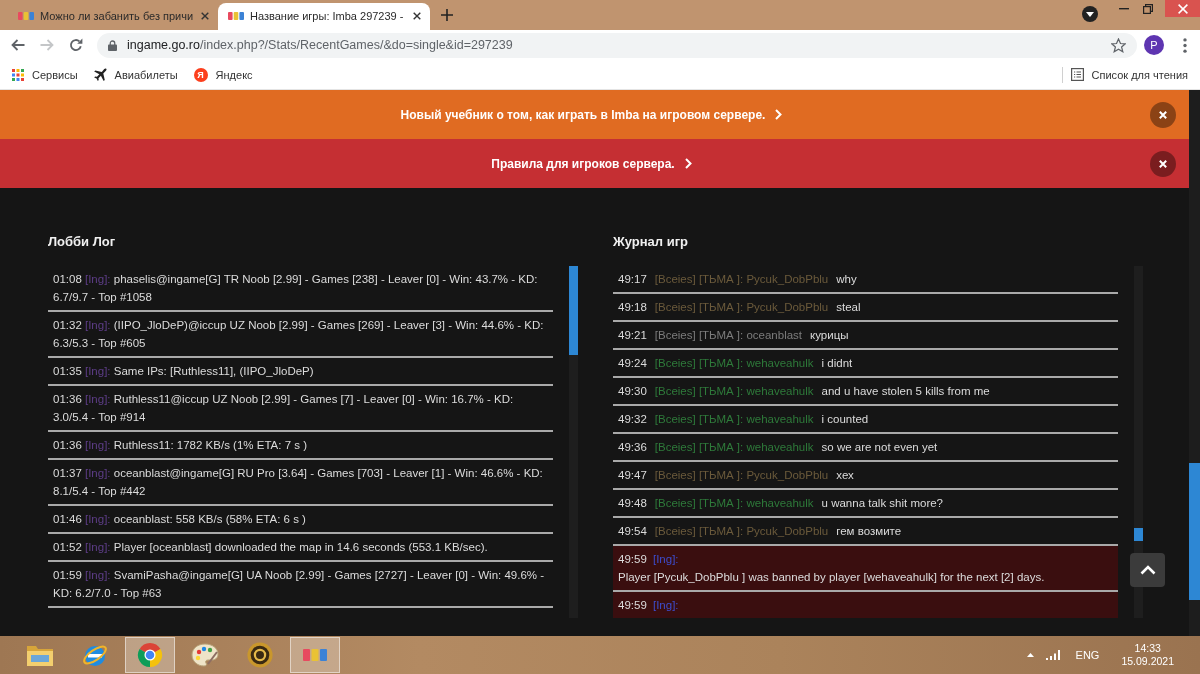 Image resolution: width=1200 pixels, height=674 pixels. Describe the element at coordinates (300, 335) in the screenshot. I see `log-entry: 01:32 [Ing]: (IIPO_JloDeP)@iccup UZ Noob [2.99] - Games [269] - Leaver [3] - Win: 44.6% - KD: 6.3/5.3 - Top #605` at that location.